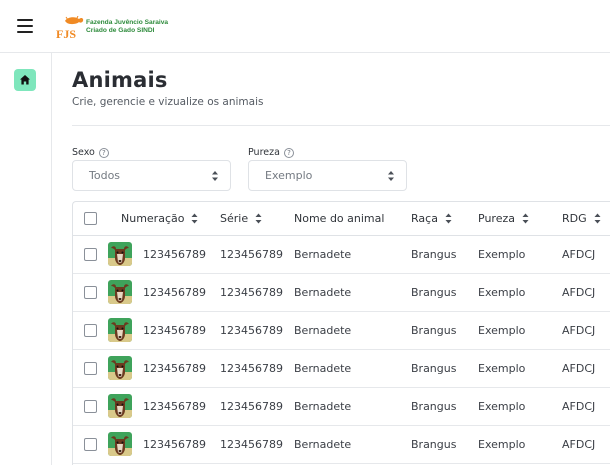 This screenshot has width=610, height=465. I want to click on sidebar-item-home, so click(25, 80).